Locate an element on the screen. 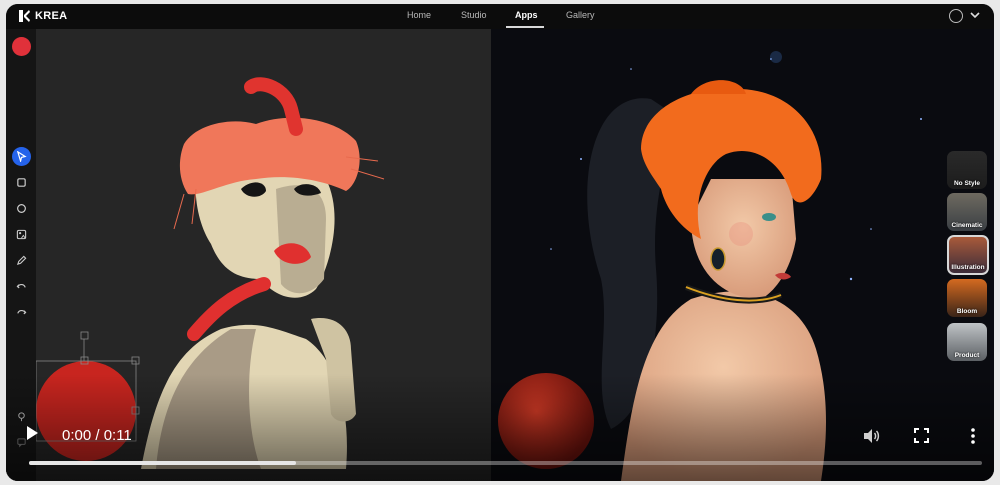 The height and width of the screenshot is (485, 1000). pen-icon is located at coordinates (21, 260).